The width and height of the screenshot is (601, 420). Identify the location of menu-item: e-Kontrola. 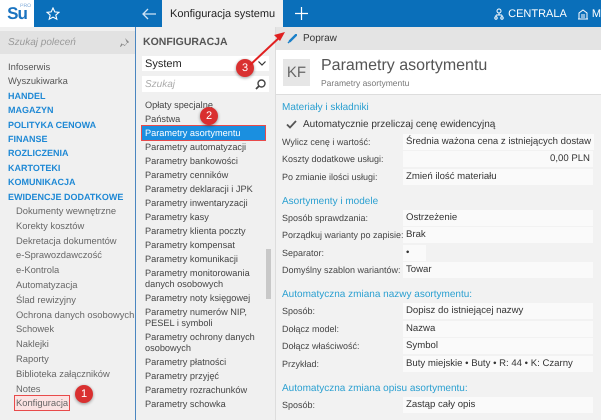
(37, 270).